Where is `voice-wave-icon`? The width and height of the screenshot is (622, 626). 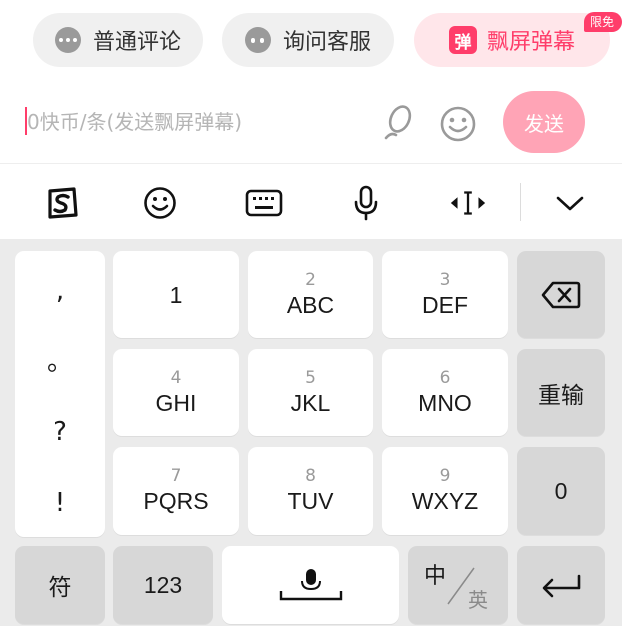 voice-wave-icon is located at coordinates (398, 122).